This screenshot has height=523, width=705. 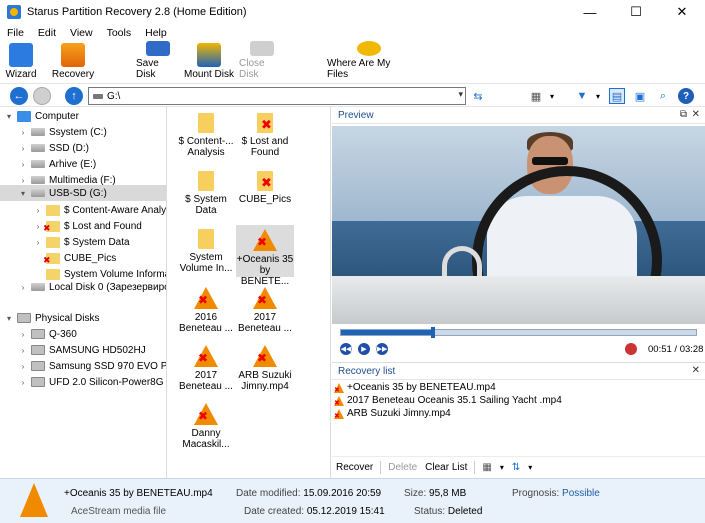 I want to click on tree-item-folder: CUBE_Pics, so click(x=74, y=258).